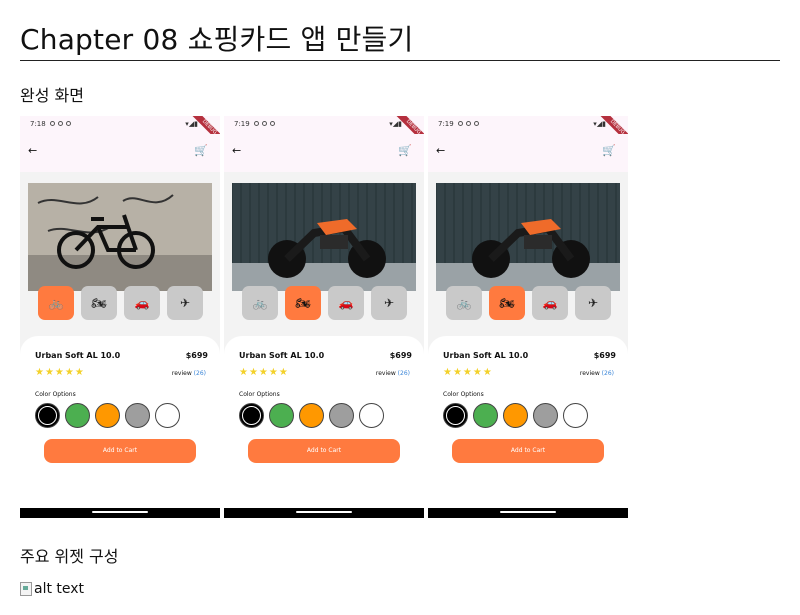 The image size is (800, 615). What do you see at coordinates (38, 124) in the screenshot?
I see `status-time: 7:18` at bounding box center [38, 124].